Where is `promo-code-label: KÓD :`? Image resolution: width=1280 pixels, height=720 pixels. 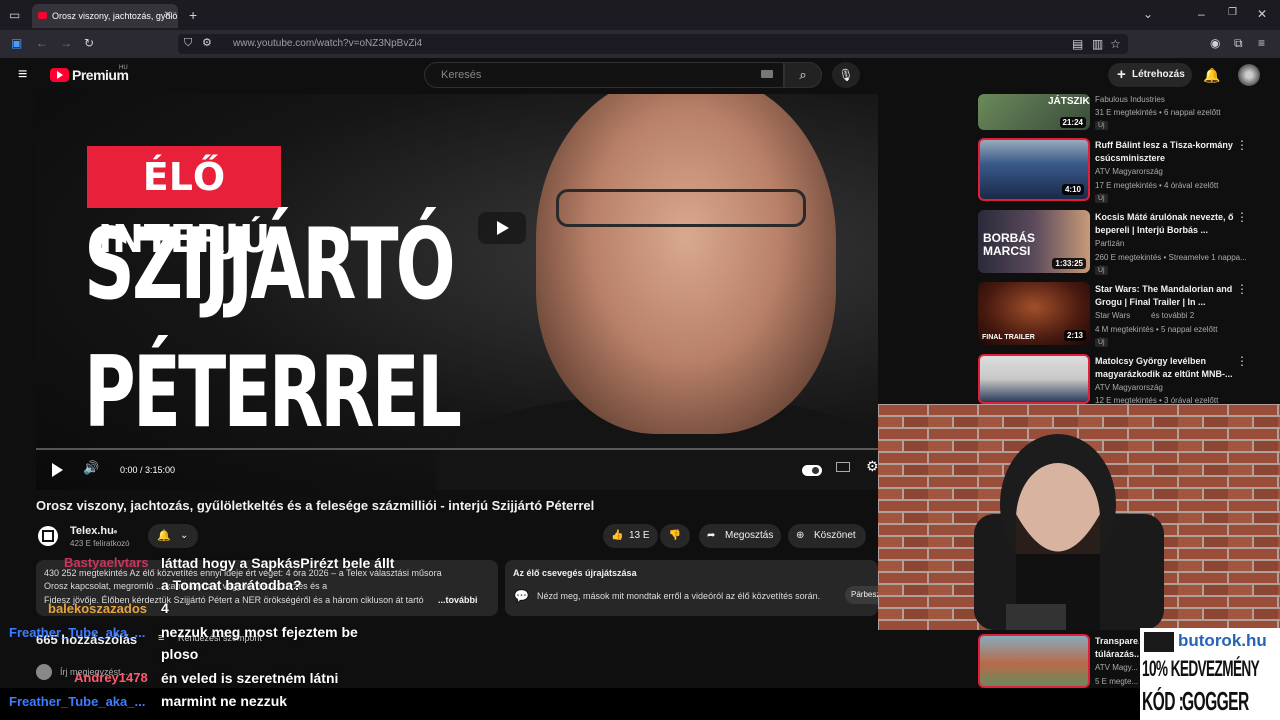 promo-code-label: KÓD : is located at coordinates (1163, 701).